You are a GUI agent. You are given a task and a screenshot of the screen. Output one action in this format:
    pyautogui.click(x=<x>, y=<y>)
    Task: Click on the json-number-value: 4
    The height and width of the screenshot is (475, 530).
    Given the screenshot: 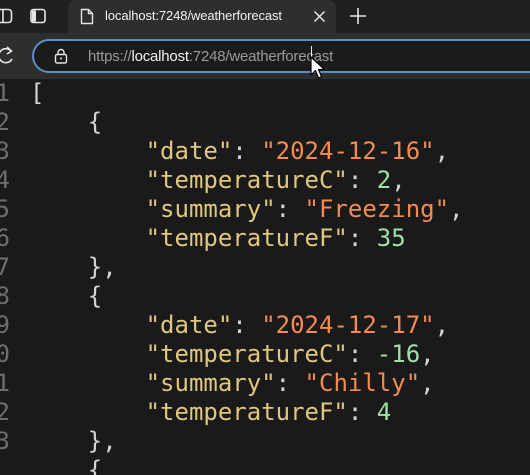 What is the action you would take?
    pyautogui.click(x=384, y=412)
    